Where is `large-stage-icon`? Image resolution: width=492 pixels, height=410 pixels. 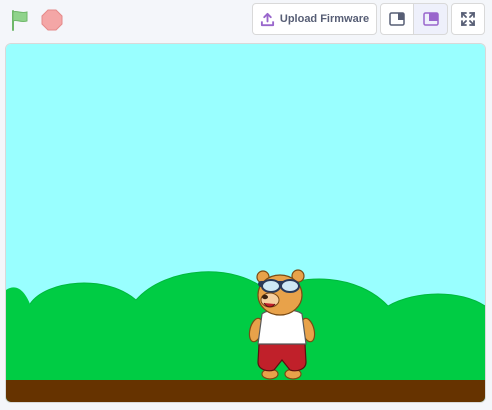
large-stage-icon is located at coordinates (430, 19).